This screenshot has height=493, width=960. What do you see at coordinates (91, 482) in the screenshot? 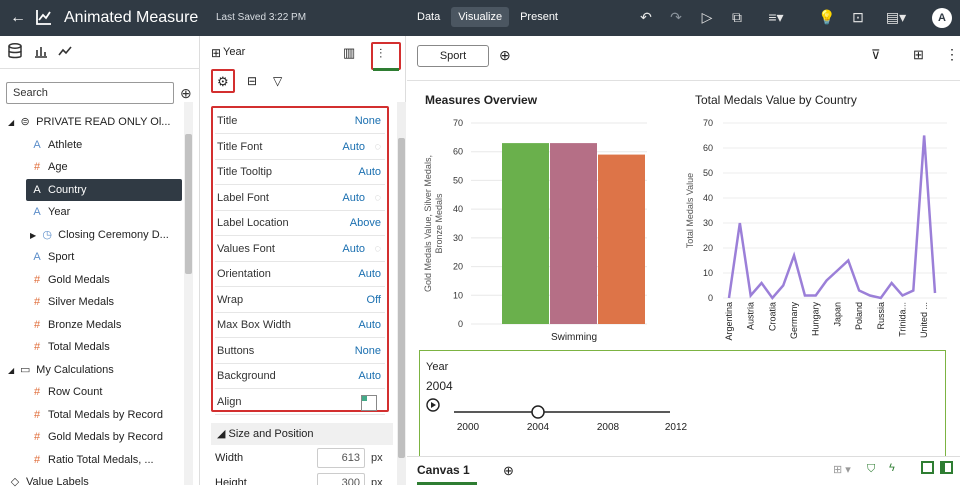
I see `tree-item: ◇ Value Labels` at bounding box center [91, 482].